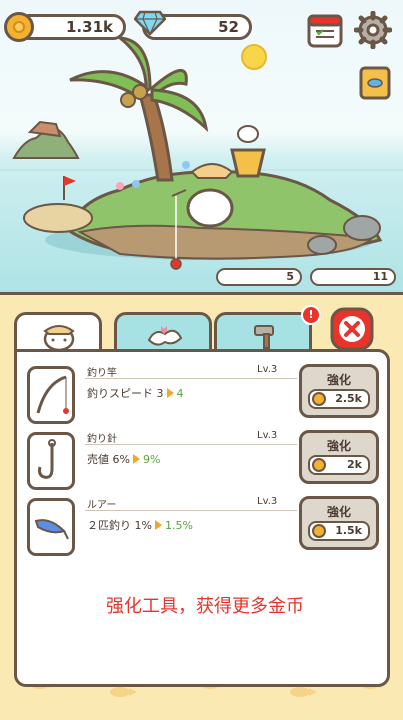 This screenshot has width=403, height=720. I want to click on upgrade-row-rod: 釣り竿 Lv.3 釣りスピード 34 強化 2.5k, so click(203, 395).